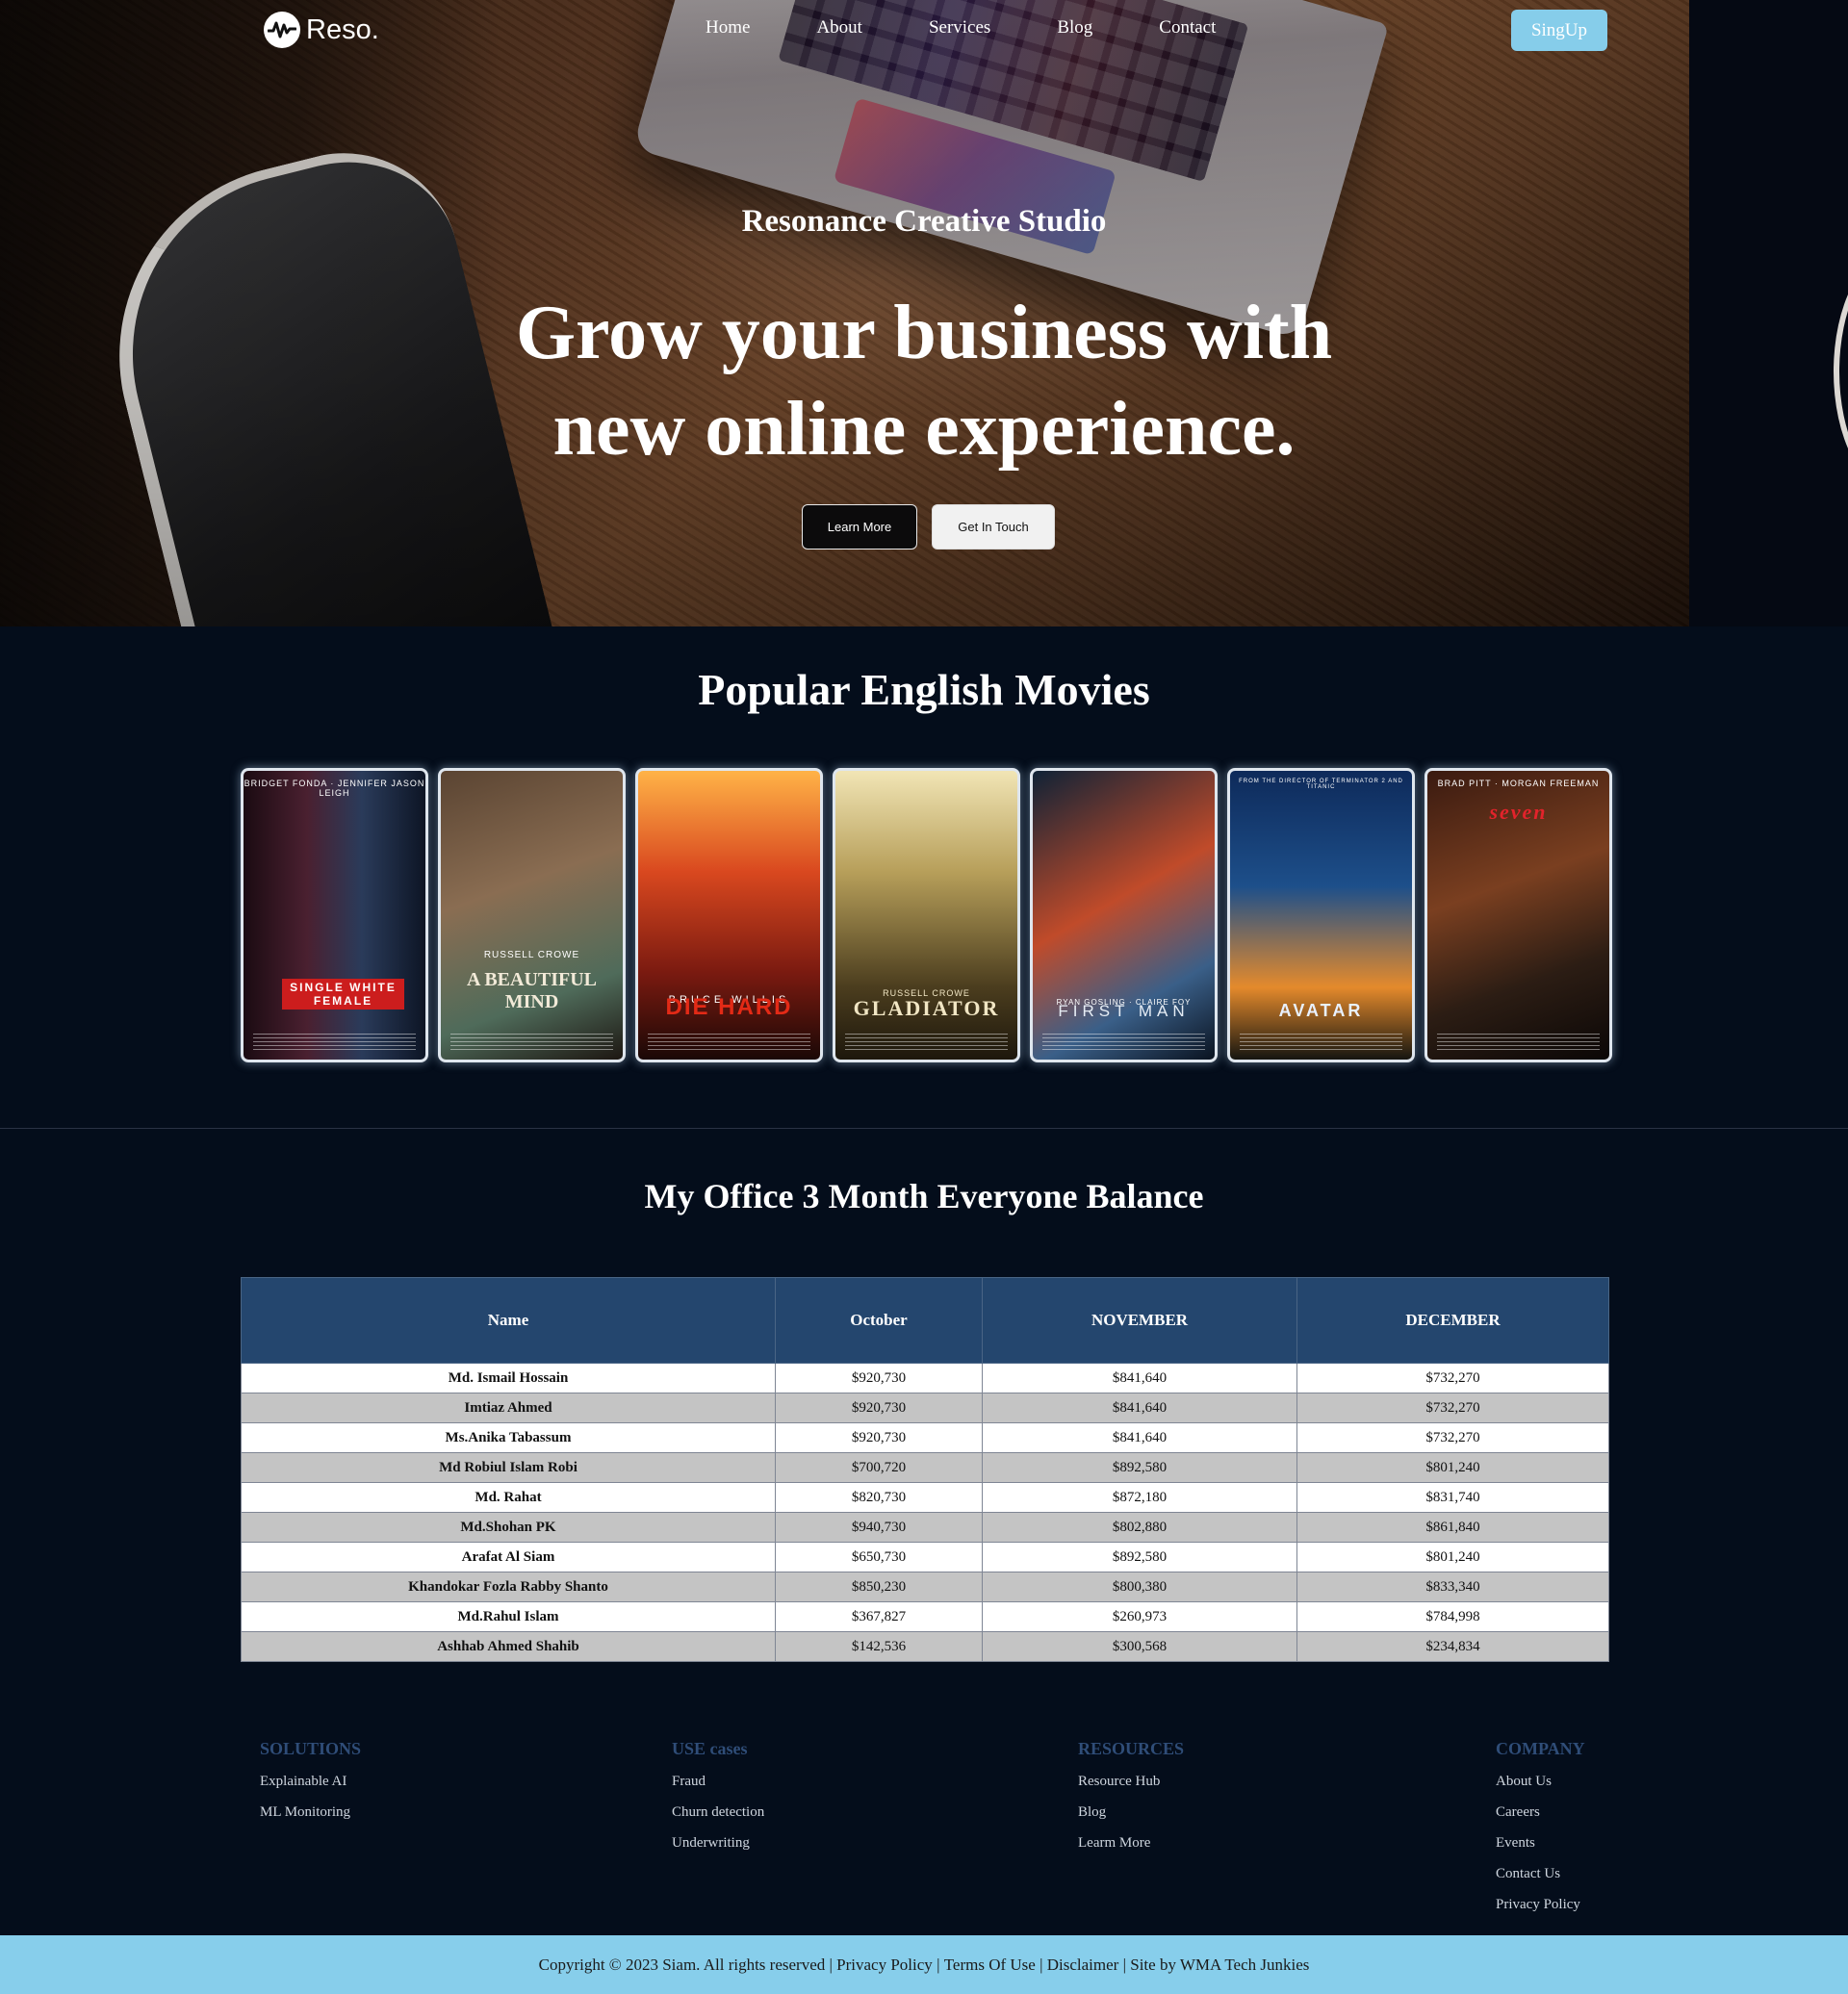 The width and height of the screenshot is (1848, 1994). What do you see at coordinates (1131, 1812) in the screenshot?
I see `footer-link-blog: Blog` at bounding box center [1131, 1812].